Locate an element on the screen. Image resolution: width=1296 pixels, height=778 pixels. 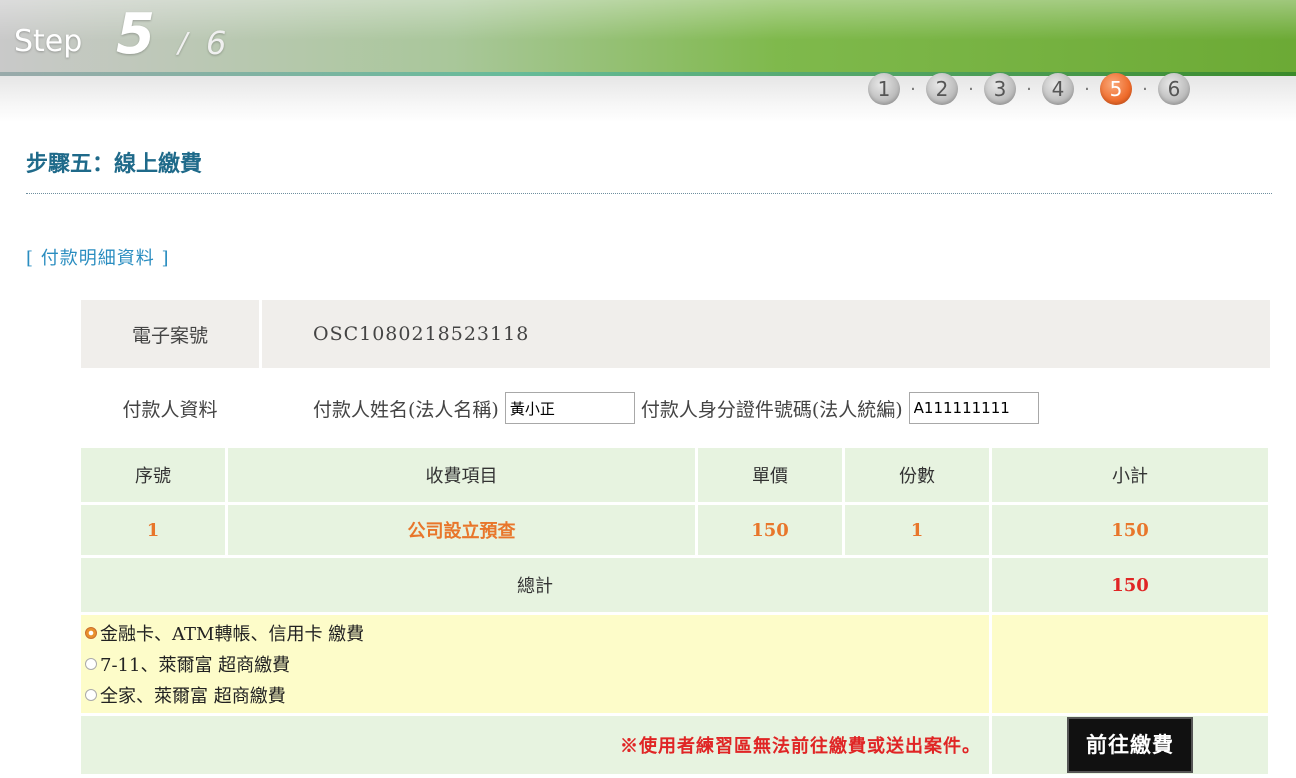
section-label: [ 付款明細資料 ] is located at coordinates (98, 258).